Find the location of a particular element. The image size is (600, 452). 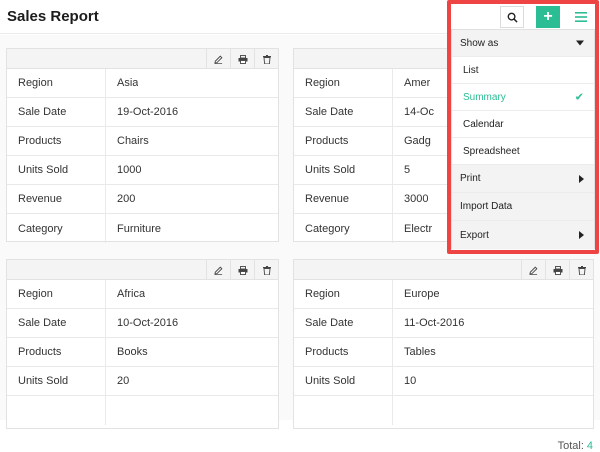

field-row: Region Asia is located at coordinates (142, 83).